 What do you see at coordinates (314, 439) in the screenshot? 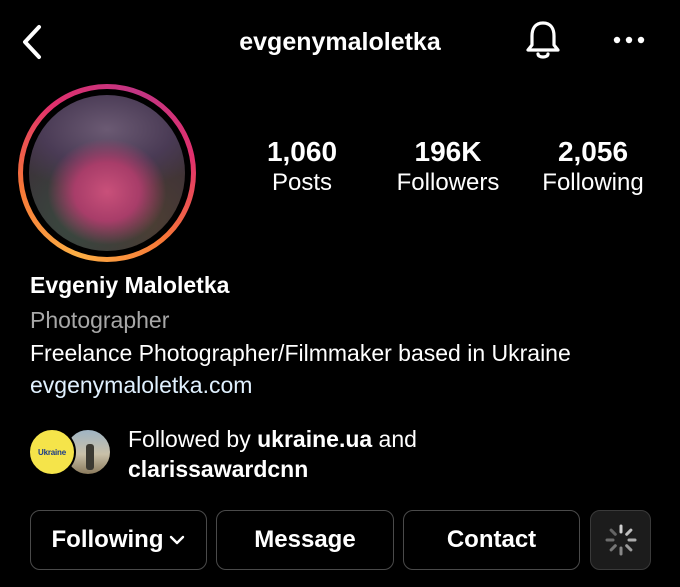
I see `followed-by-user-1: ukraine.ua` at bounding box center [314, 439].